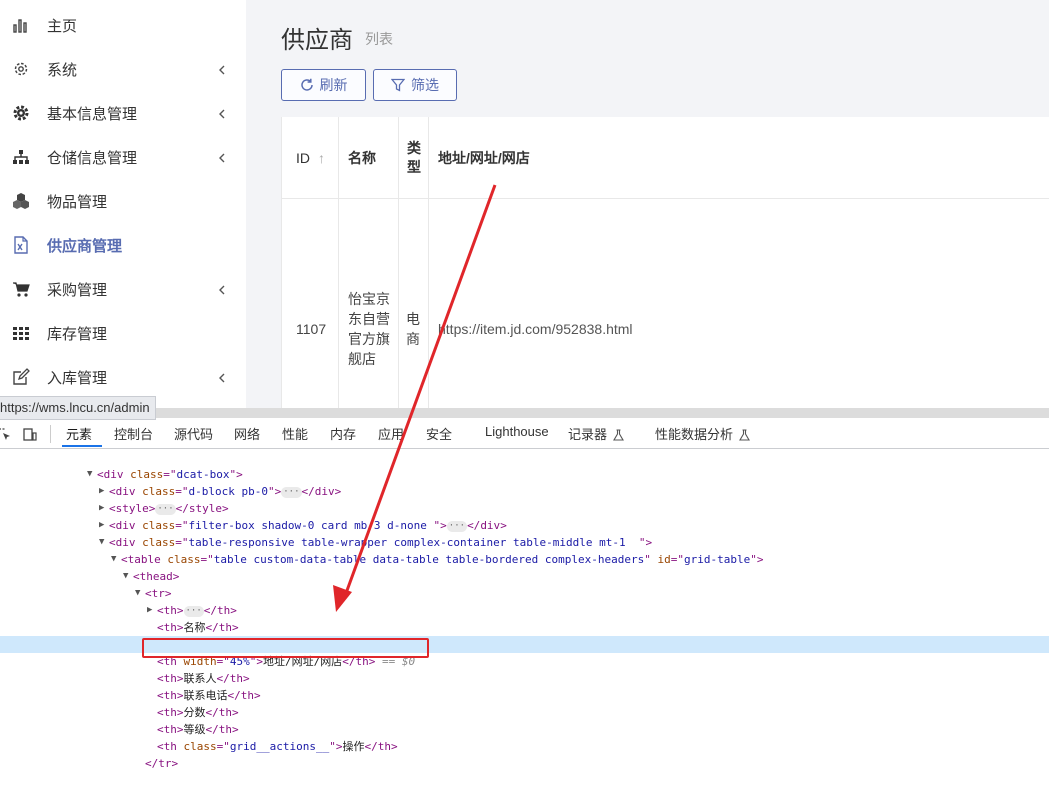 The width and height of the screenshot is (1049, 789). What do you see at coordinates (524, 635) in the screenshot?
I see `dom-node: <th>类型</th>` at bounding box center [524, 635].